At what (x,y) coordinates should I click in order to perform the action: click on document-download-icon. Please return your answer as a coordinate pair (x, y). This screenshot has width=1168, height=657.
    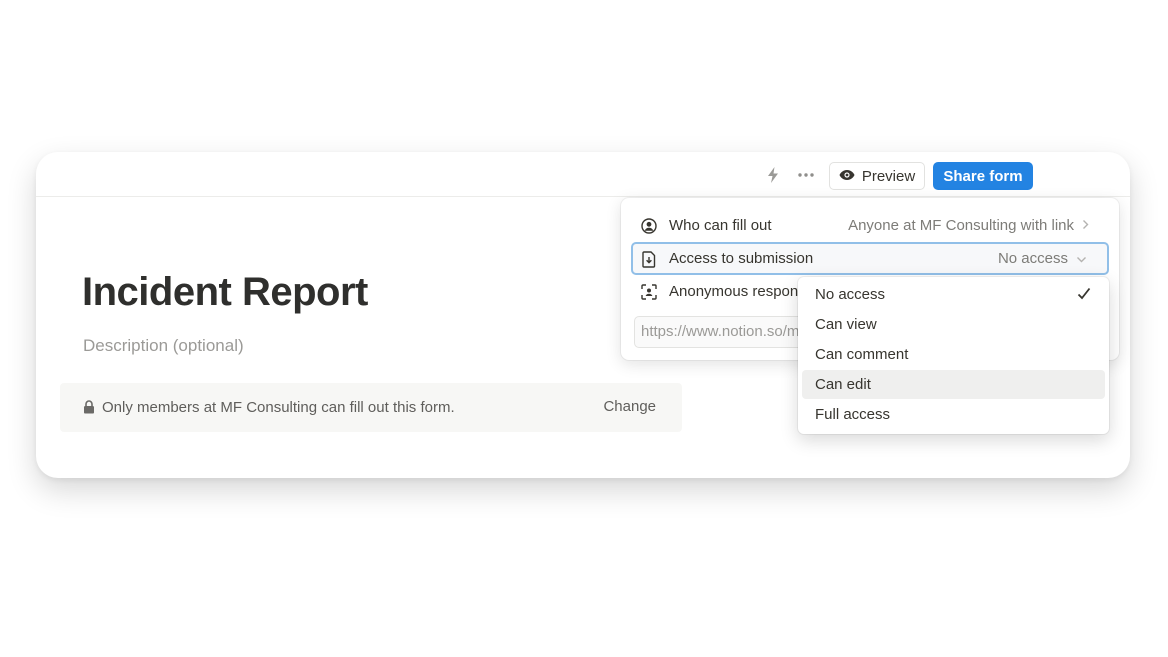
    Looking at the image, I should click on (650, 259).